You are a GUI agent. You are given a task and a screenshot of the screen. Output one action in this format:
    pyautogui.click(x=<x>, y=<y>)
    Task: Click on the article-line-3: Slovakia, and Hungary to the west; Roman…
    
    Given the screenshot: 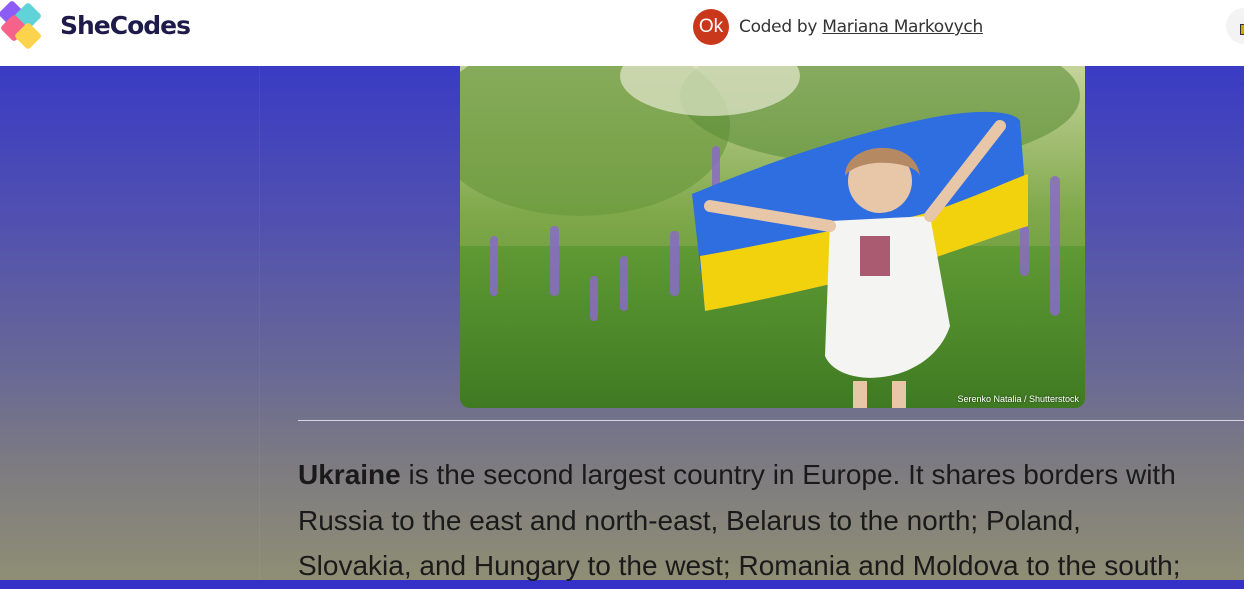 What is the action you would take?
    pyautogui.click(x=739, y=565)
    